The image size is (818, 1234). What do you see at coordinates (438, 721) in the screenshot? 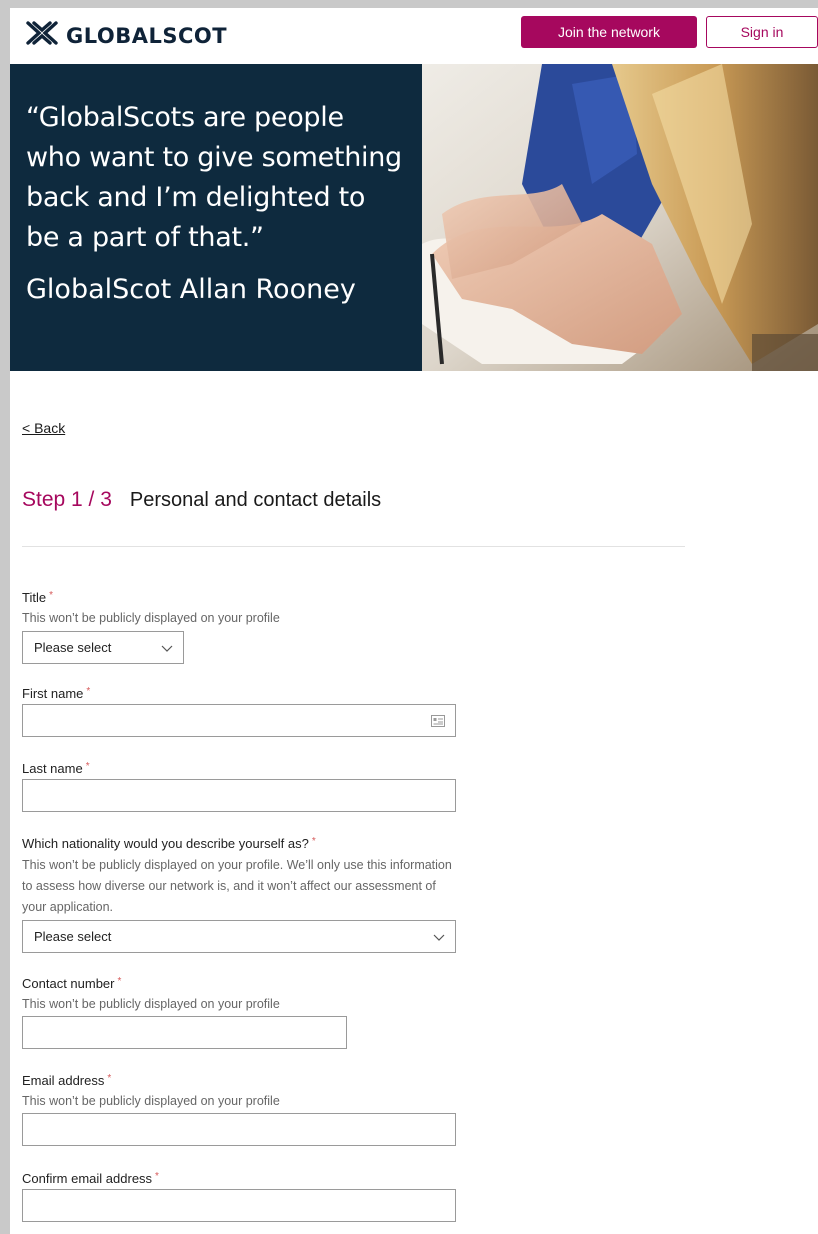
I see `contact-card-icon` at bounding box center [438, 721].